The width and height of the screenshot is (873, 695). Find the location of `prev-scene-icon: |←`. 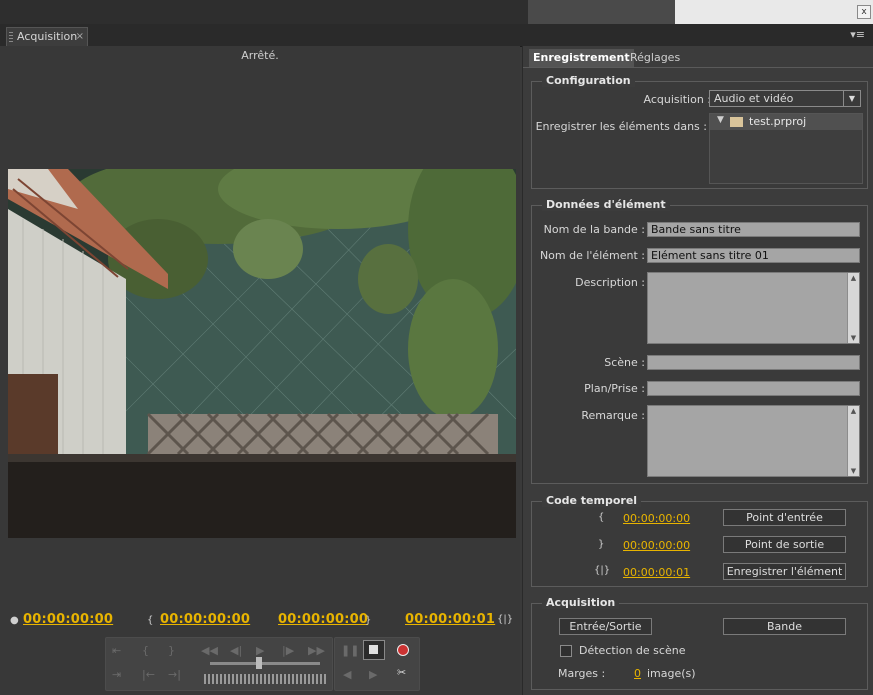

prev-scene-icon: |← is located at coordinates (148, 674).